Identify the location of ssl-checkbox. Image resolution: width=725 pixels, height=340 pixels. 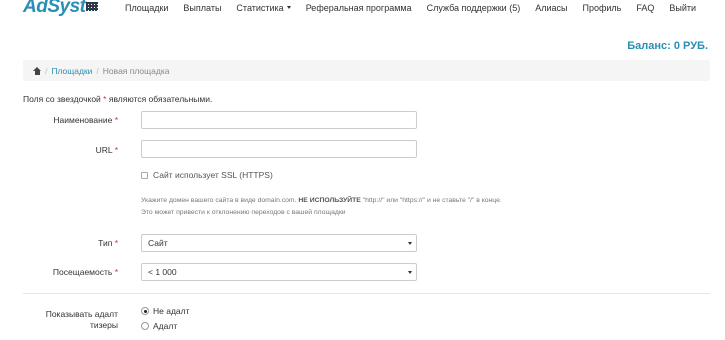
(144, 175).